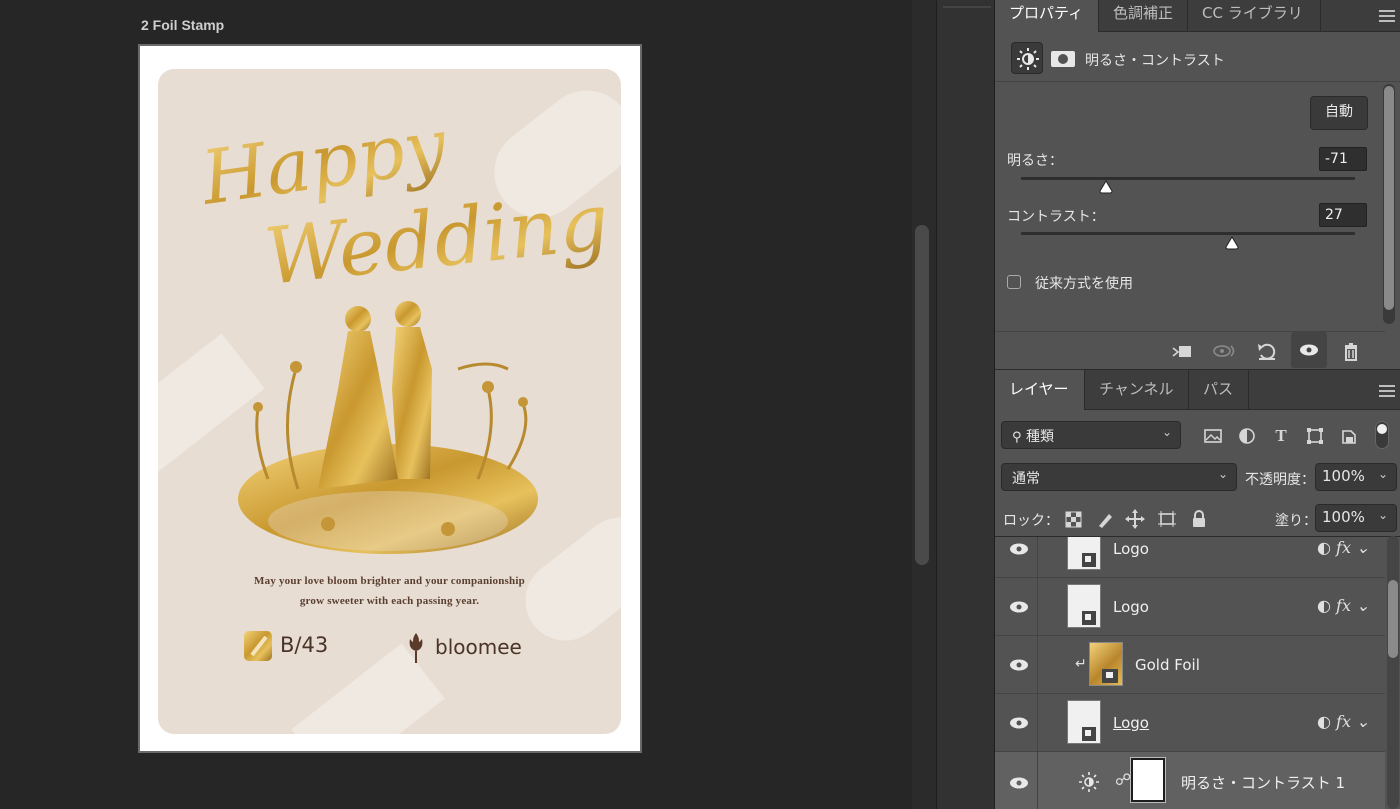 The height and width of the screenshot is (809, 1400). I want to click on brightness-label: 明るさ：, so click(1035, 161).